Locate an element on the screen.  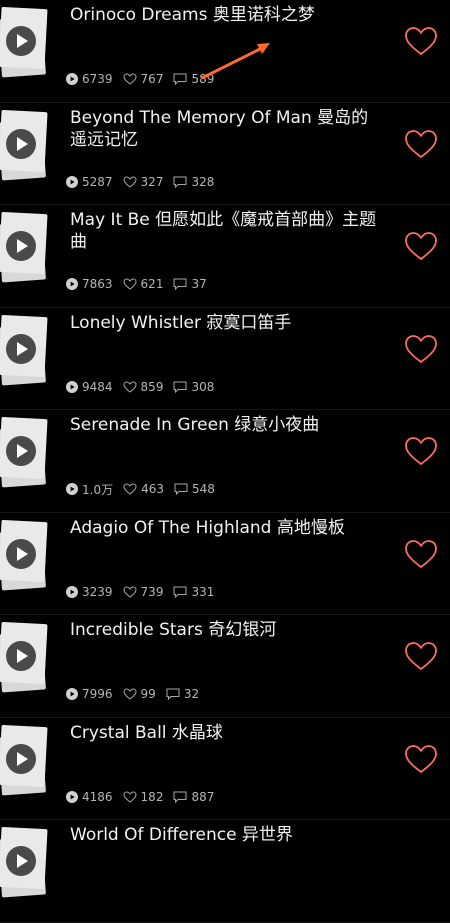
comment-count-value: 887 is located at coordinates (203, 796).